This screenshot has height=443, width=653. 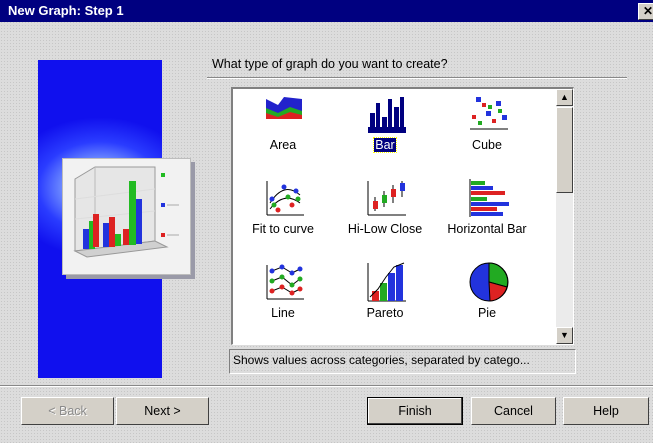 I want to click on finish-button-label: Finish, so click(x=415, y=411).